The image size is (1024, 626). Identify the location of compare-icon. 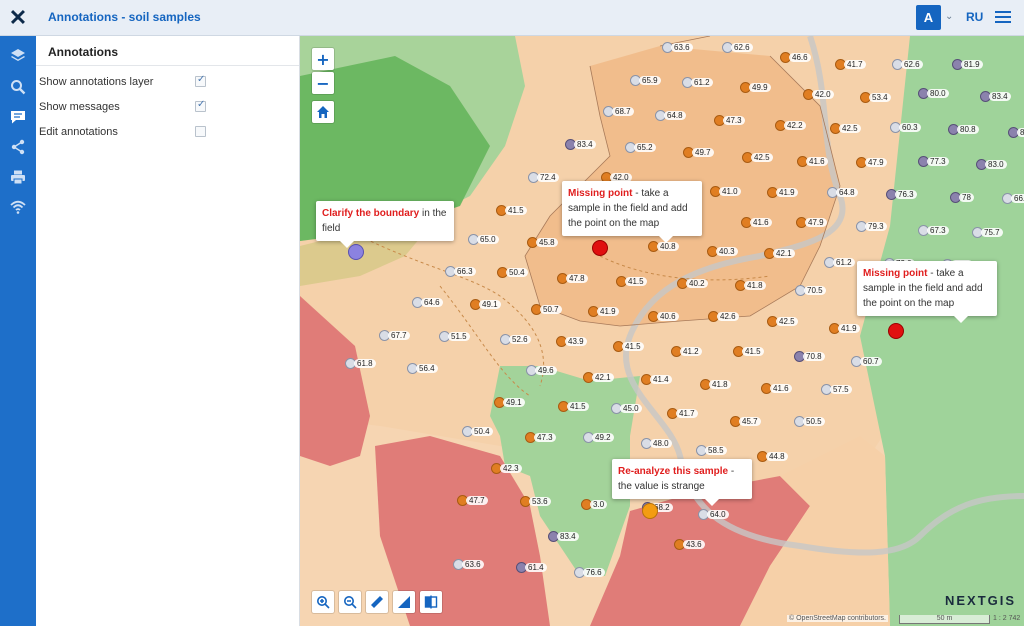
(431, 602).